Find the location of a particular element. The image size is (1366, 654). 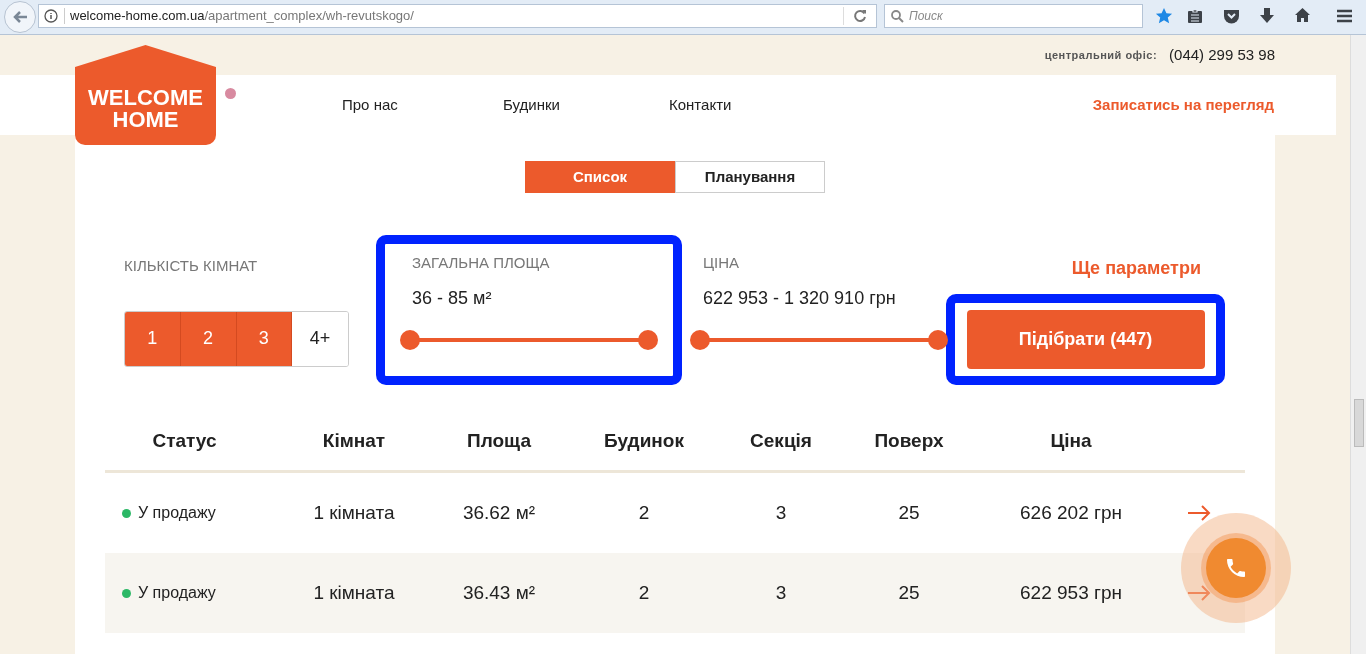

nav-link: Будинки is located at coordinates (586, 105).